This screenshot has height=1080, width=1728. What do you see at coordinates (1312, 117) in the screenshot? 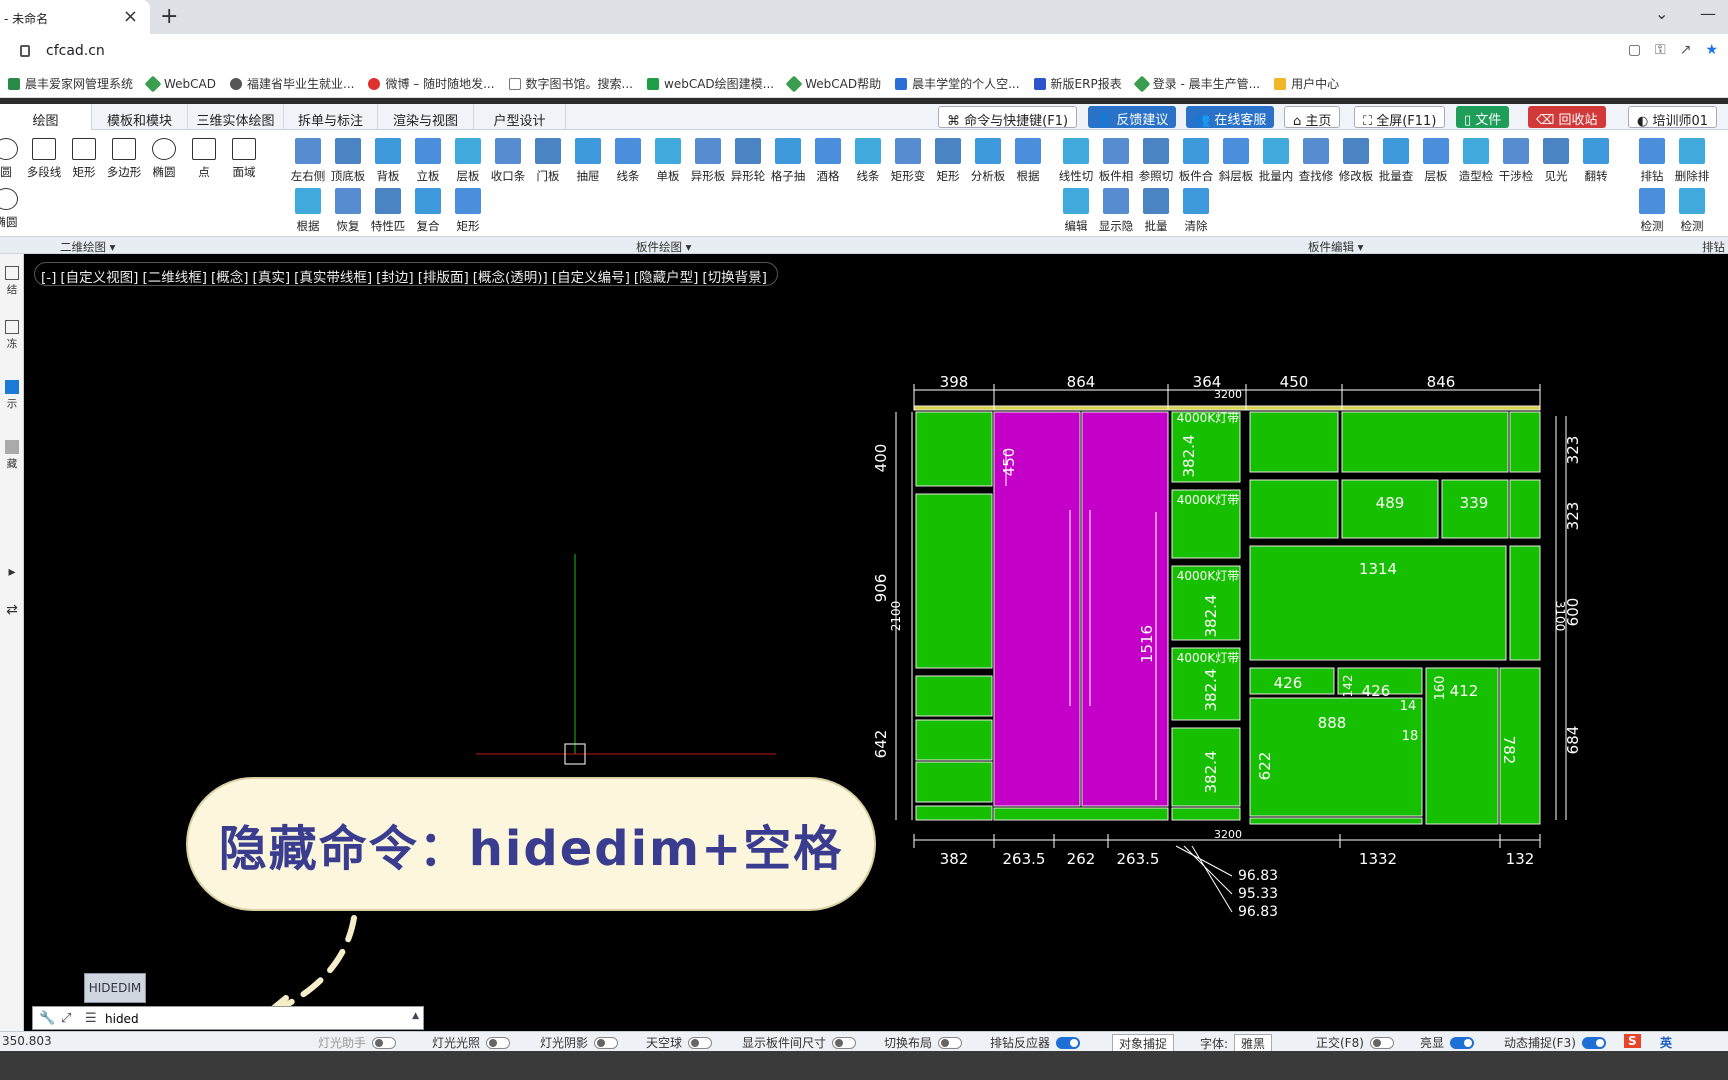
I see `home-button: ⌂ 主页` at bounding box center [1312, 117].